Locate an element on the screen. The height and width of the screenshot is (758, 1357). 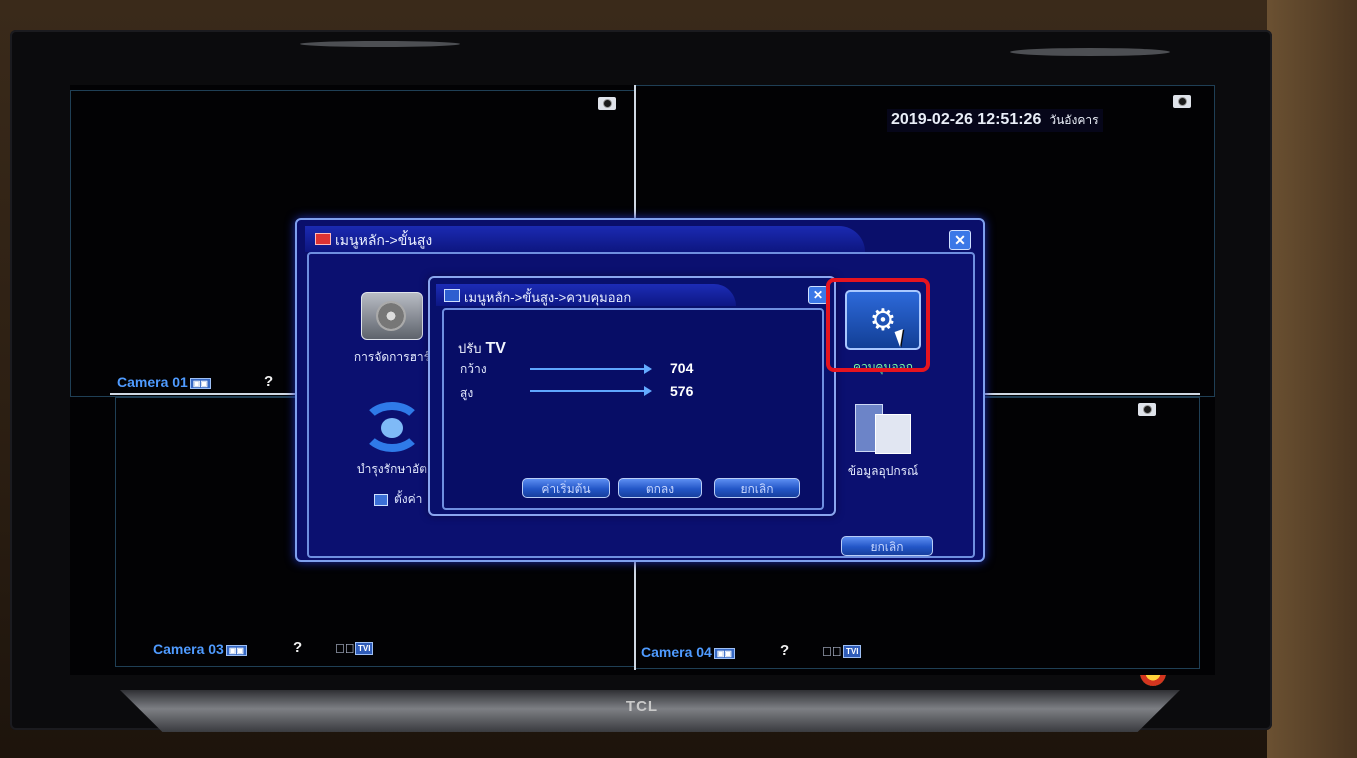
weekday-label: วันอังคาร is located at coordinates (1074, 120).